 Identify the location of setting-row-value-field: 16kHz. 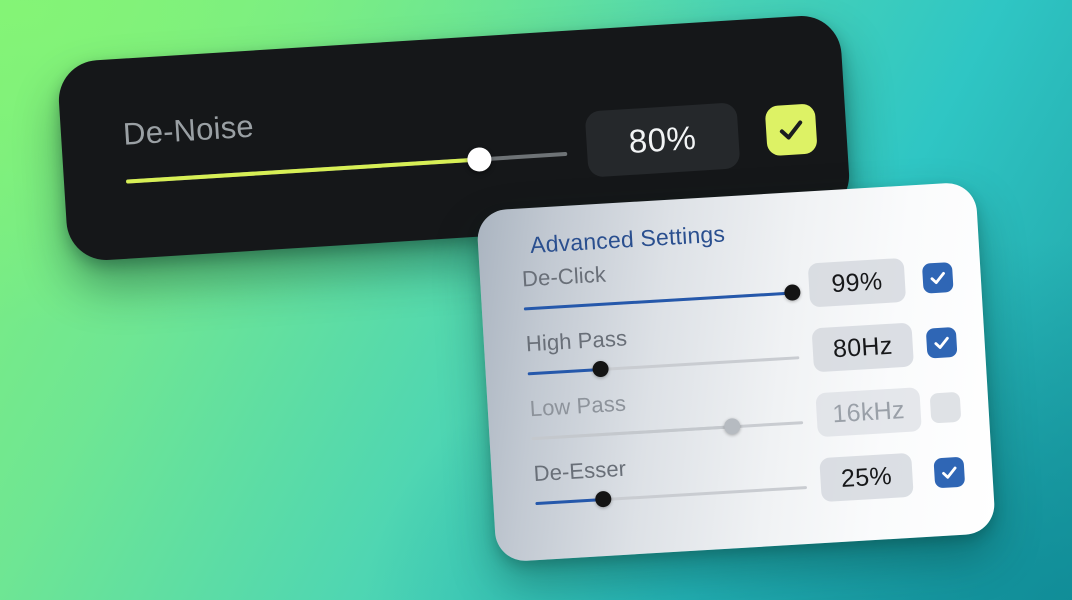
(868, 412).